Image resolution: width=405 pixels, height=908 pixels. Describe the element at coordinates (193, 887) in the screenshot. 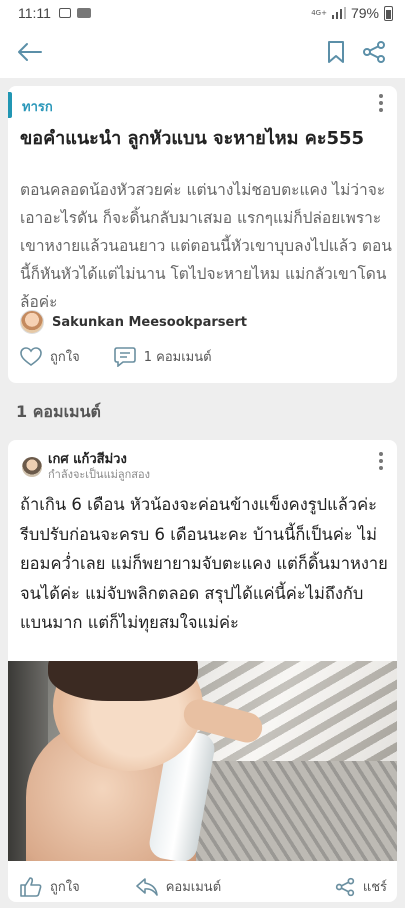

I see `comment-reply-label: คอมเมนต์` at that location.